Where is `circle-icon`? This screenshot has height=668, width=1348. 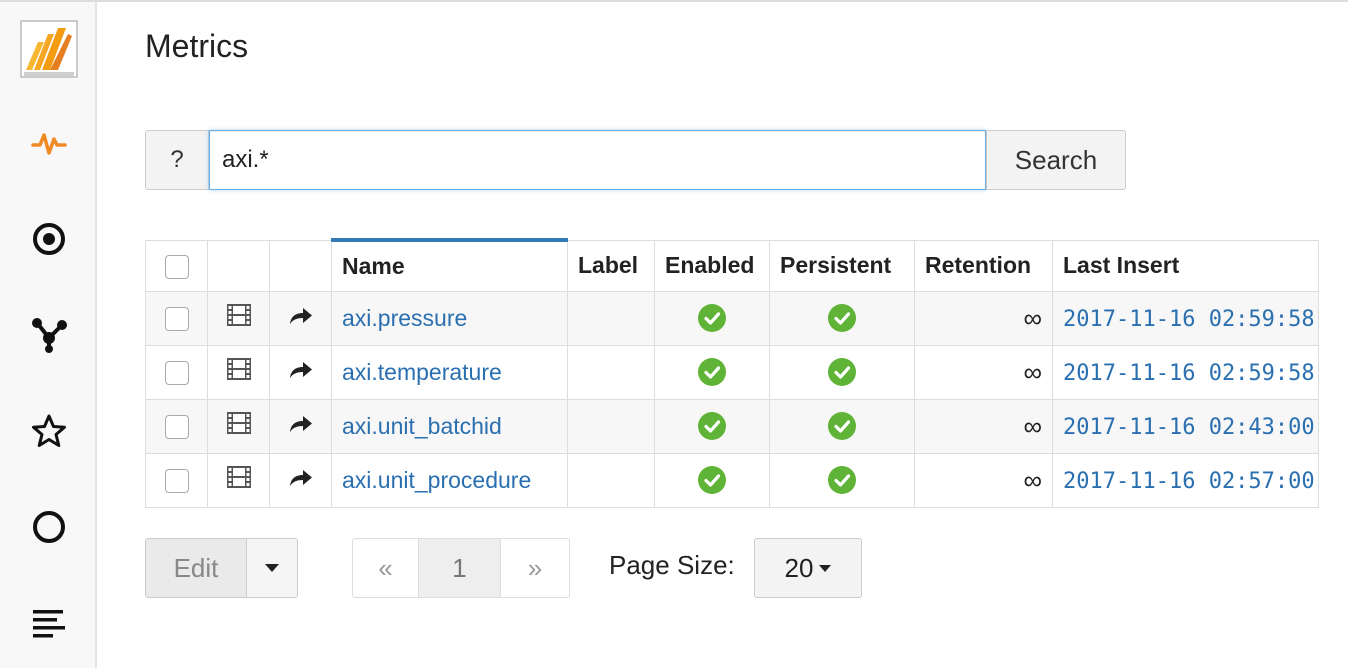
circle-icon is located at coordinates (48, 527).